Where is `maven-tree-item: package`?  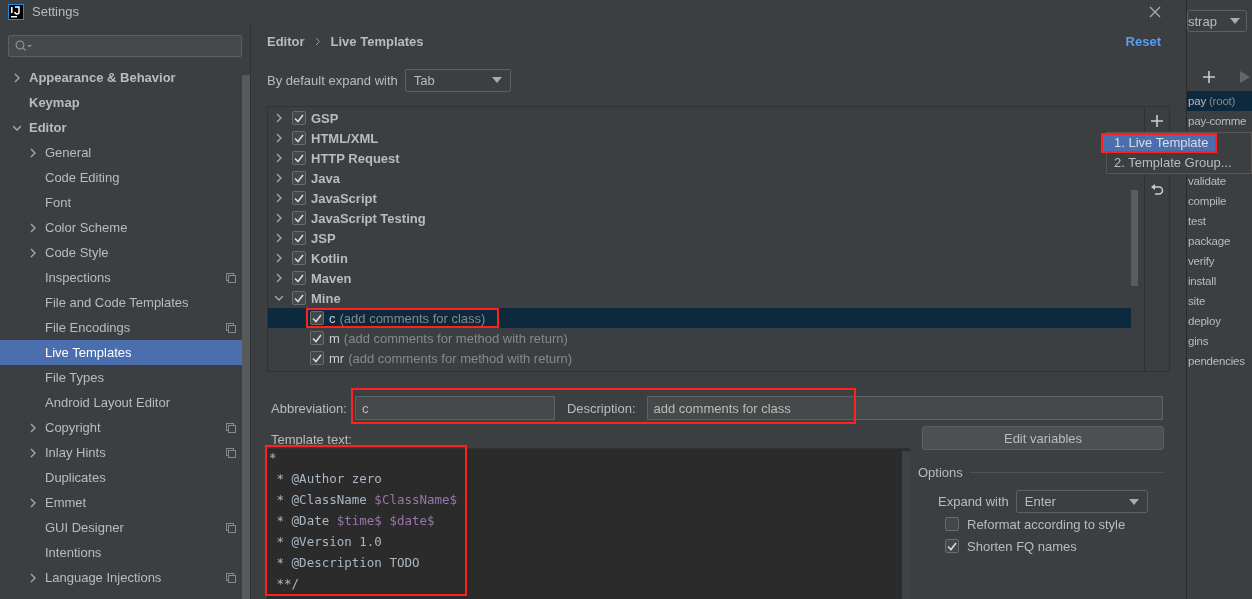
maven-tree-item: package is located at coordinates (1219, 241).